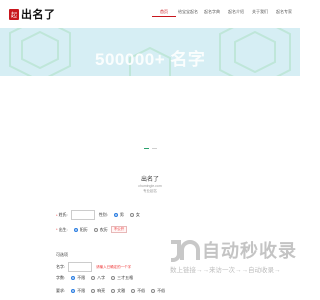  I want to click on gender-male-label: 男, so click(121, 214).